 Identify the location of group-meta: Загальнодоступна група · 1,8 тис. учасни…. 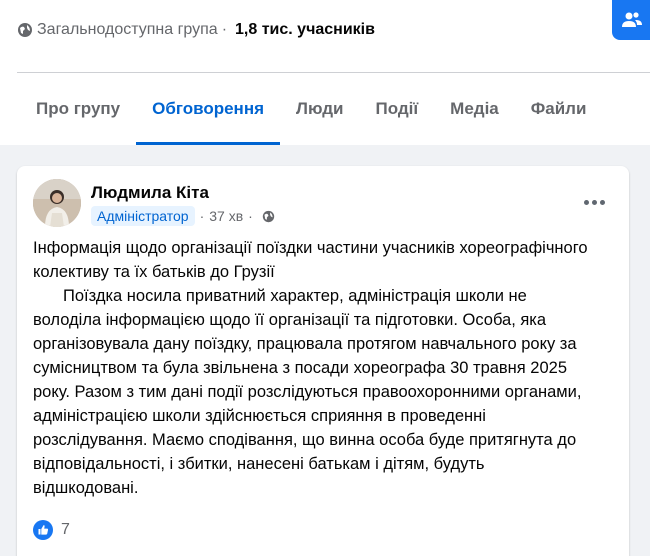
(196, 30).